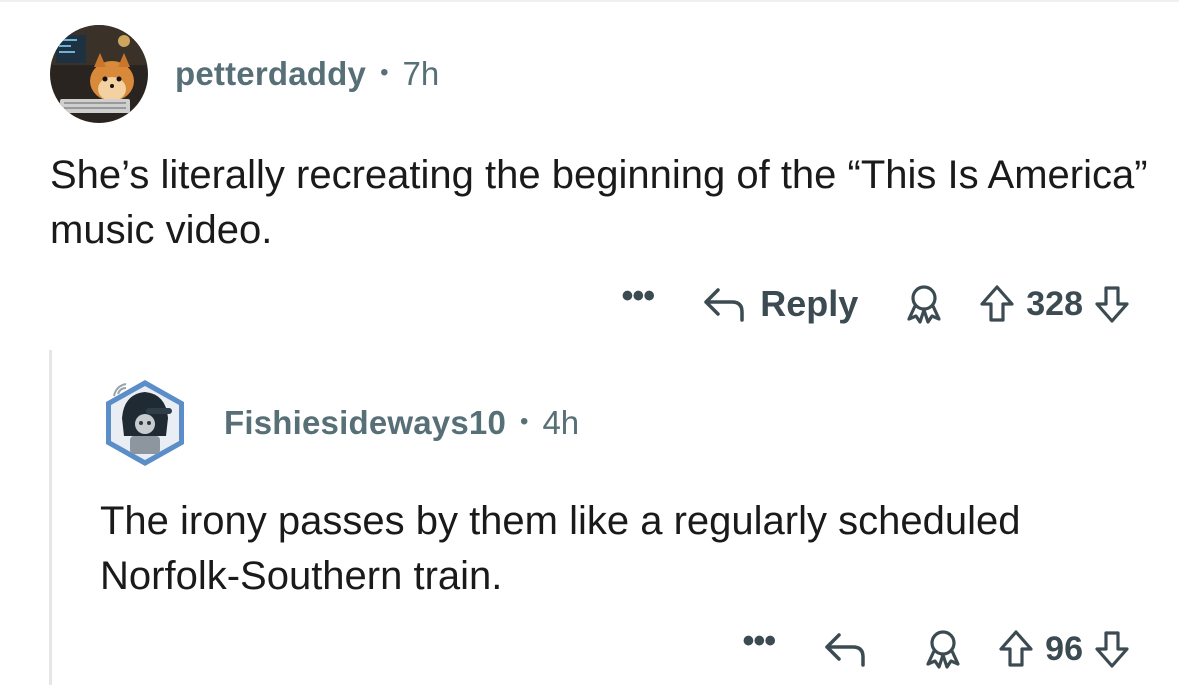 The width and height of the screenshot is (1179, 685). What do you see at coordinates (50, 517) in the screenshot?
I see `thread-line` at bounding box center [50, 517].